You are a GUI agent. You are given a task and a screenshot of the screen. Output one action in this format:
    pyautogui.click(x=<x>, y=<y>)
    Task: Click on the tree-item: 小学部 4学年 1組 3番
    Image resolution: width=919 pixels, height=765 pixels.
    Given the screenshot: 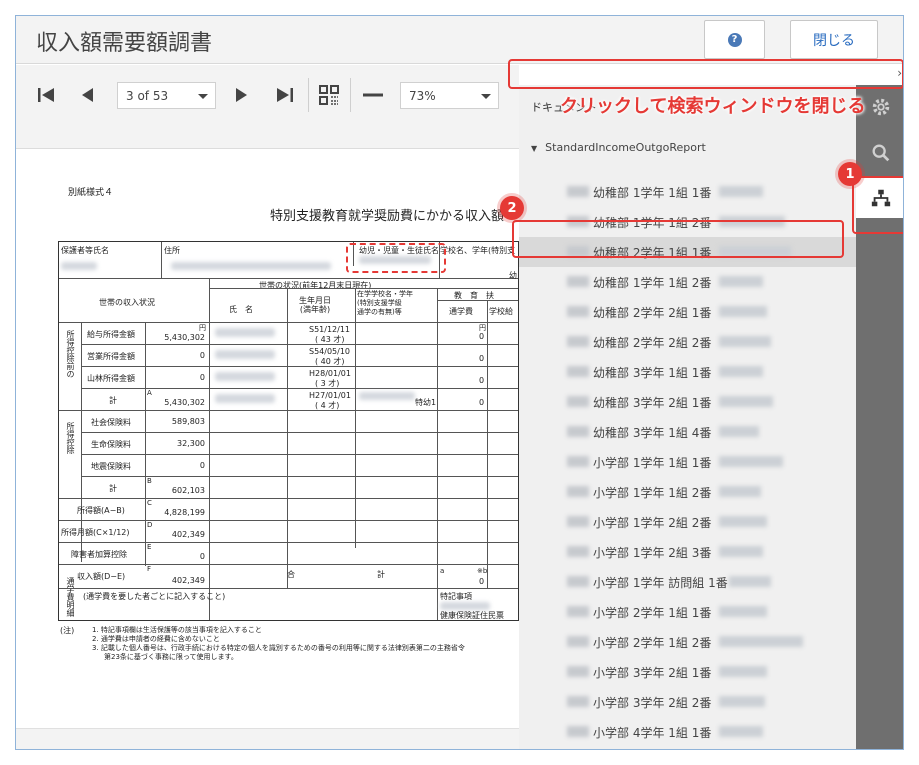 What is the action you would take?
    pyautogui.click(x=687, y=748)
    